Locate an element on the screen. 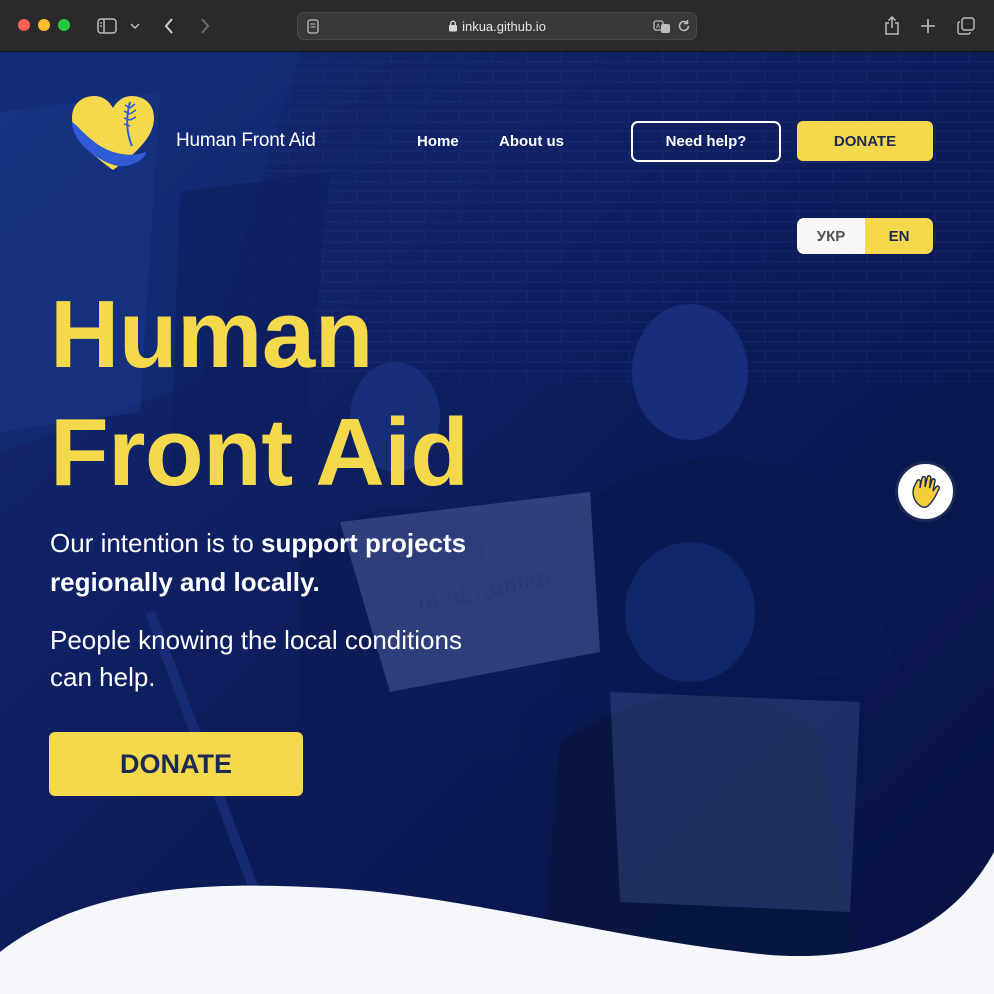 This screenshot has width=994, height=994. chevron-down-icon is located at coordinates (135, 26).